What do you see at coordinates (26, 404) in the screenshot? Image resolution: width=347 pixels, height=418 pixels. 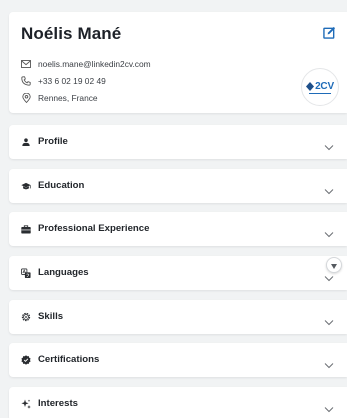 I see `sparkle-icon` at bounding box center [26, 404].